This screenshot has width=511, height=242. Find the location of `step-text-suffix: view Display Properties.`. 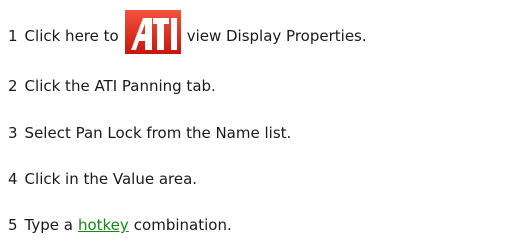

step-text-suffix: view Display Properties. is located at coordinates (276, 36).